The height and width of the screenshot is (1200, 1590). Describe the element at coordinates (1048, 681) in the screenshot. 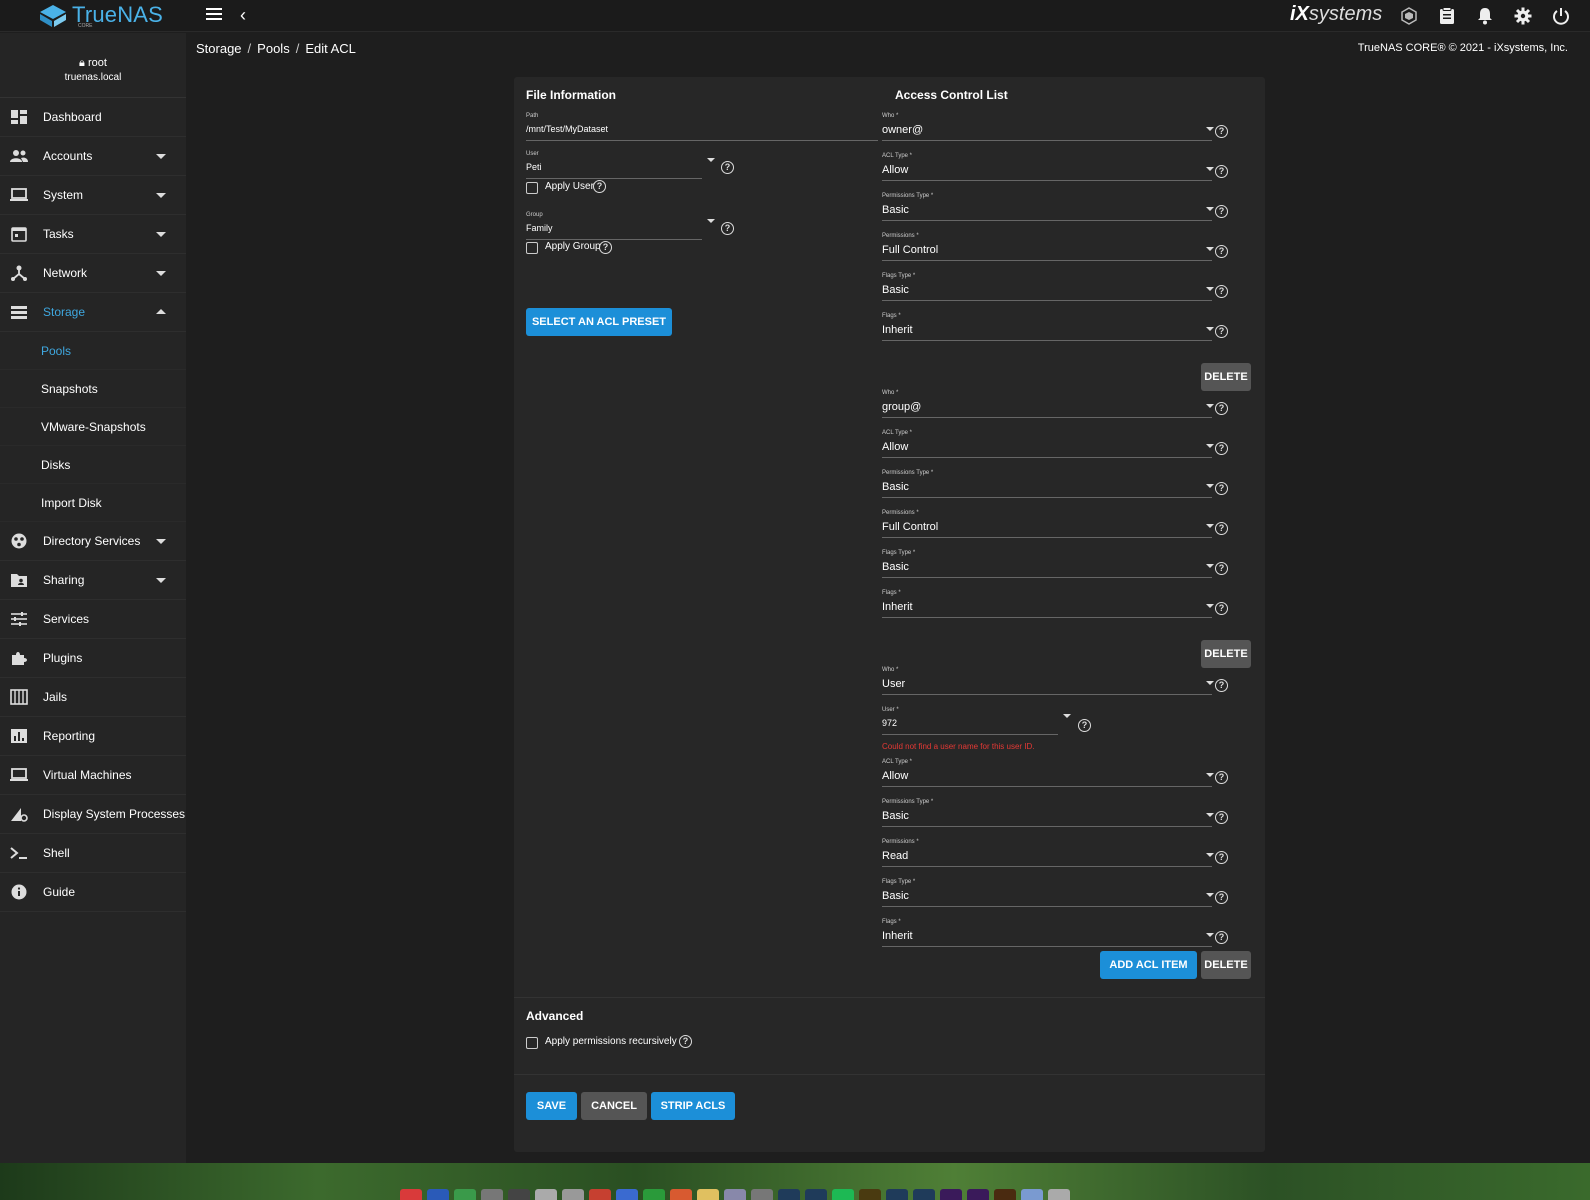

I see `acl-who-select: Who * User` at that location.